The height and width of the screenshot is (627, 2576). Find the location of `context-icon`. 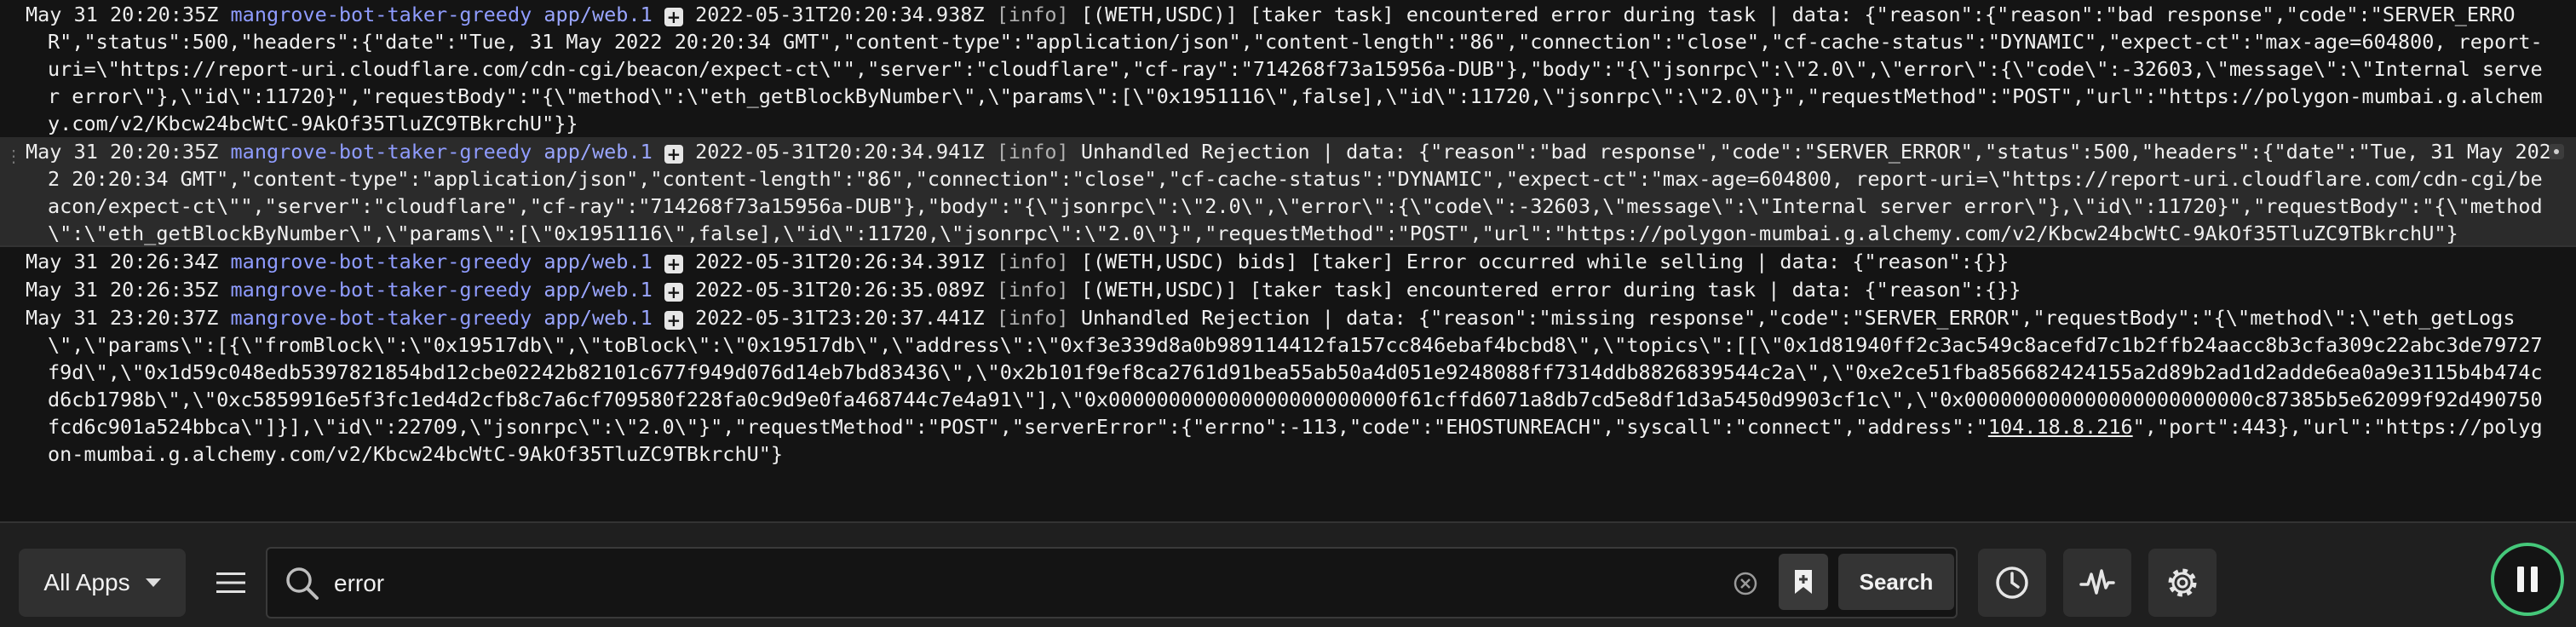

context-icon is located at coordinates (2556, 151).